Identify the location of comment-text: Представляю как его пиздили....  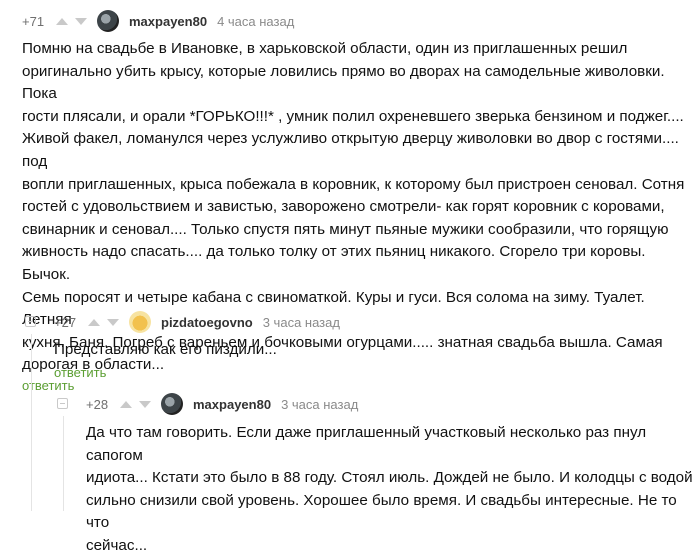
(165, 349).